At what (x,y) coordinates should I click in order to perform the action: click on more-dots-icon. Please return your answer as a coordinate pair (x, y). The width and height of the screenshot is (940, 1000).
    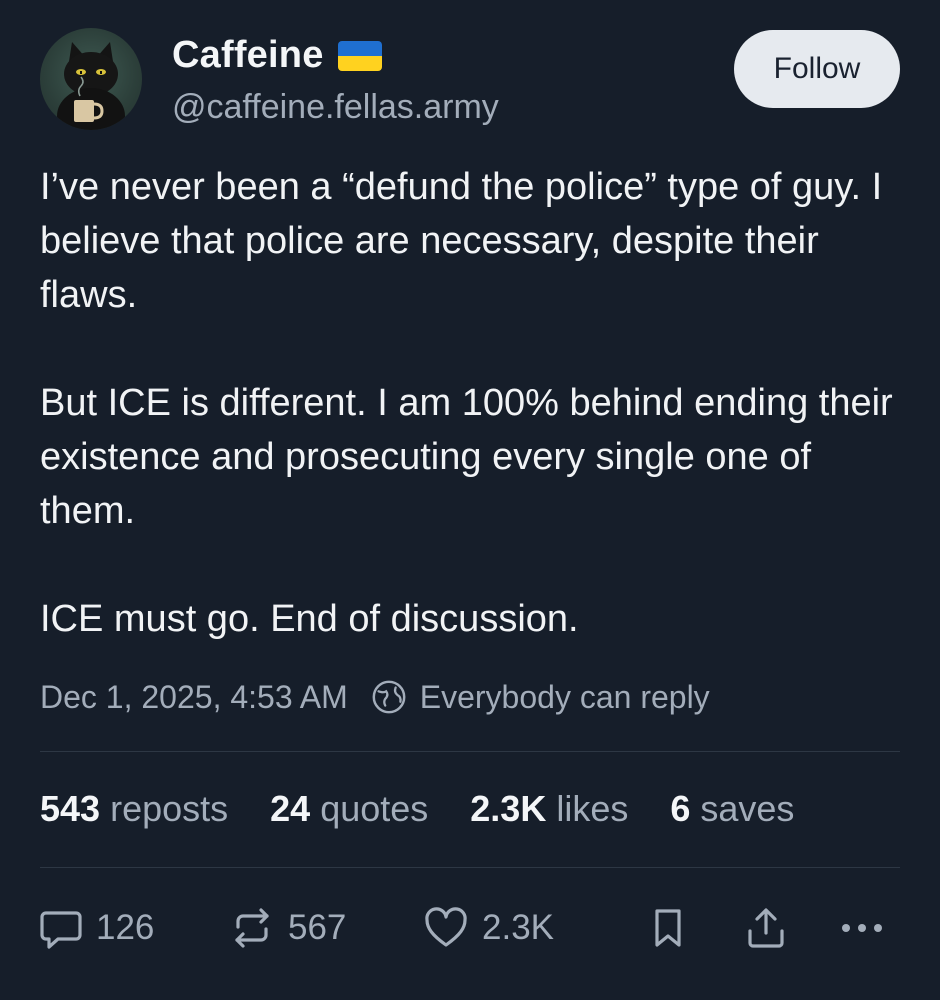
    Looking at the image, I should click on (862, 928).